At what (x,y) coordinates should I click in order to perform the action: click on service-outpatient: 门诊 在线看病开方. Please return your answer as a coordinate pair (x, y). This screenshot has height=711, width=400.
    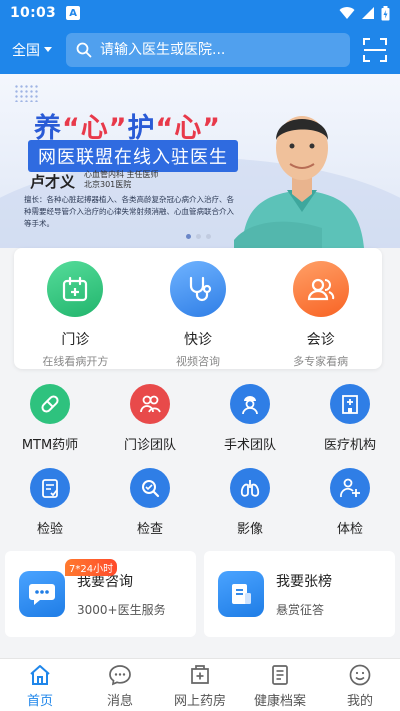
    Looking at the image, I should click on (75, 308).